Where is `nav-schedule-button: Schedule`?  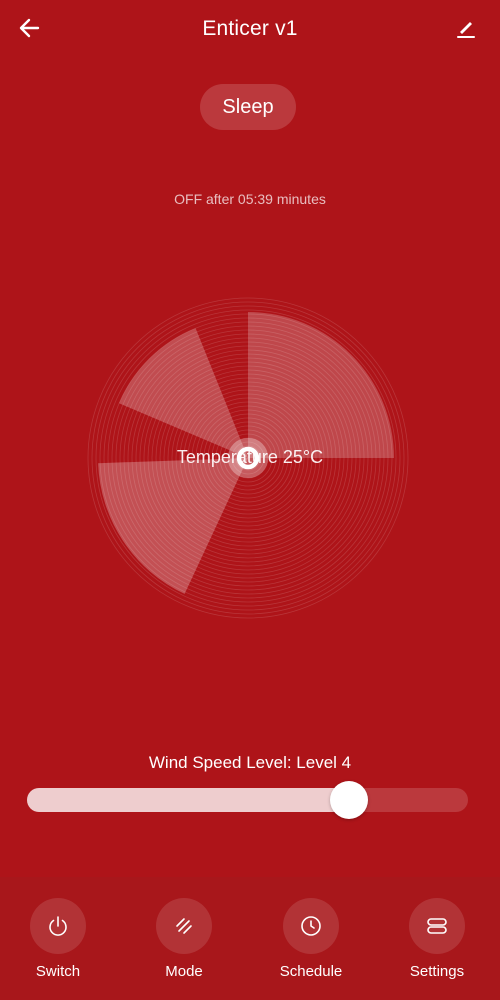
nav-schedule-button: Schedule is located at coordinates (311, 944).